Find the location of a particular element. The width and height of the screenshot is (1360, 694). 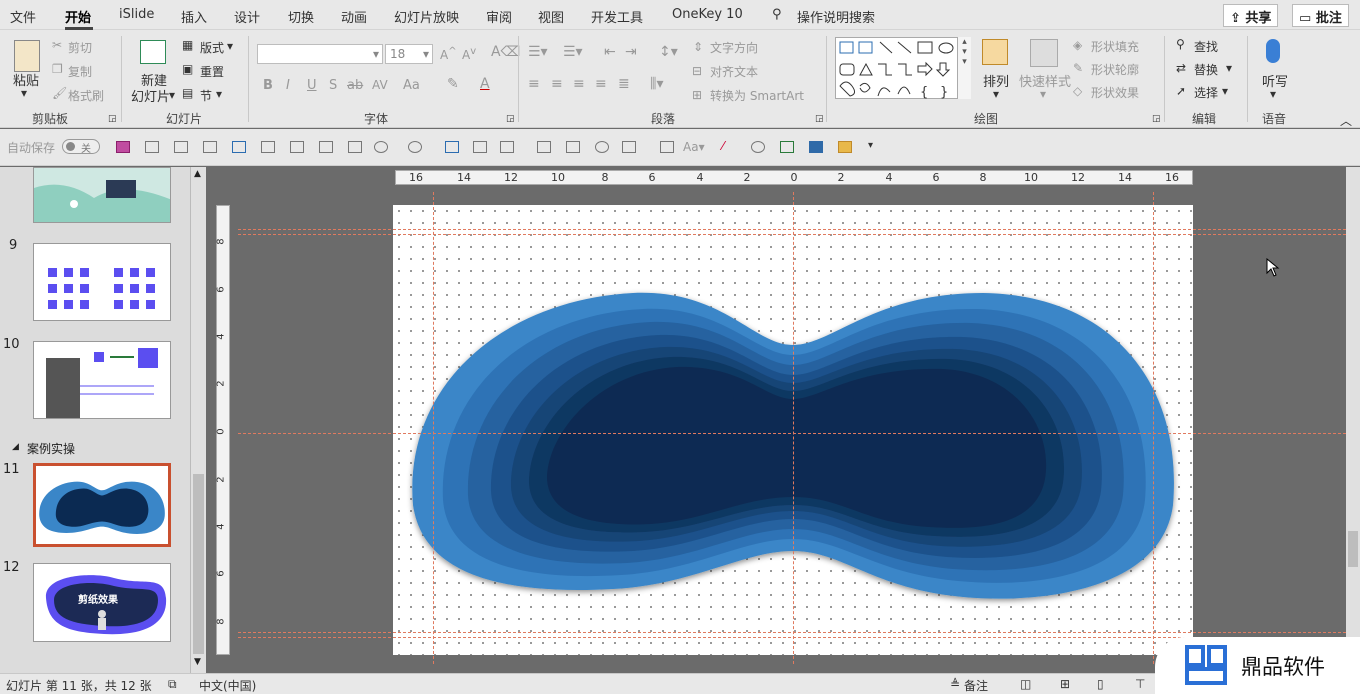

customize-qat-icon: ▾ is located at coordinates (870, 145).